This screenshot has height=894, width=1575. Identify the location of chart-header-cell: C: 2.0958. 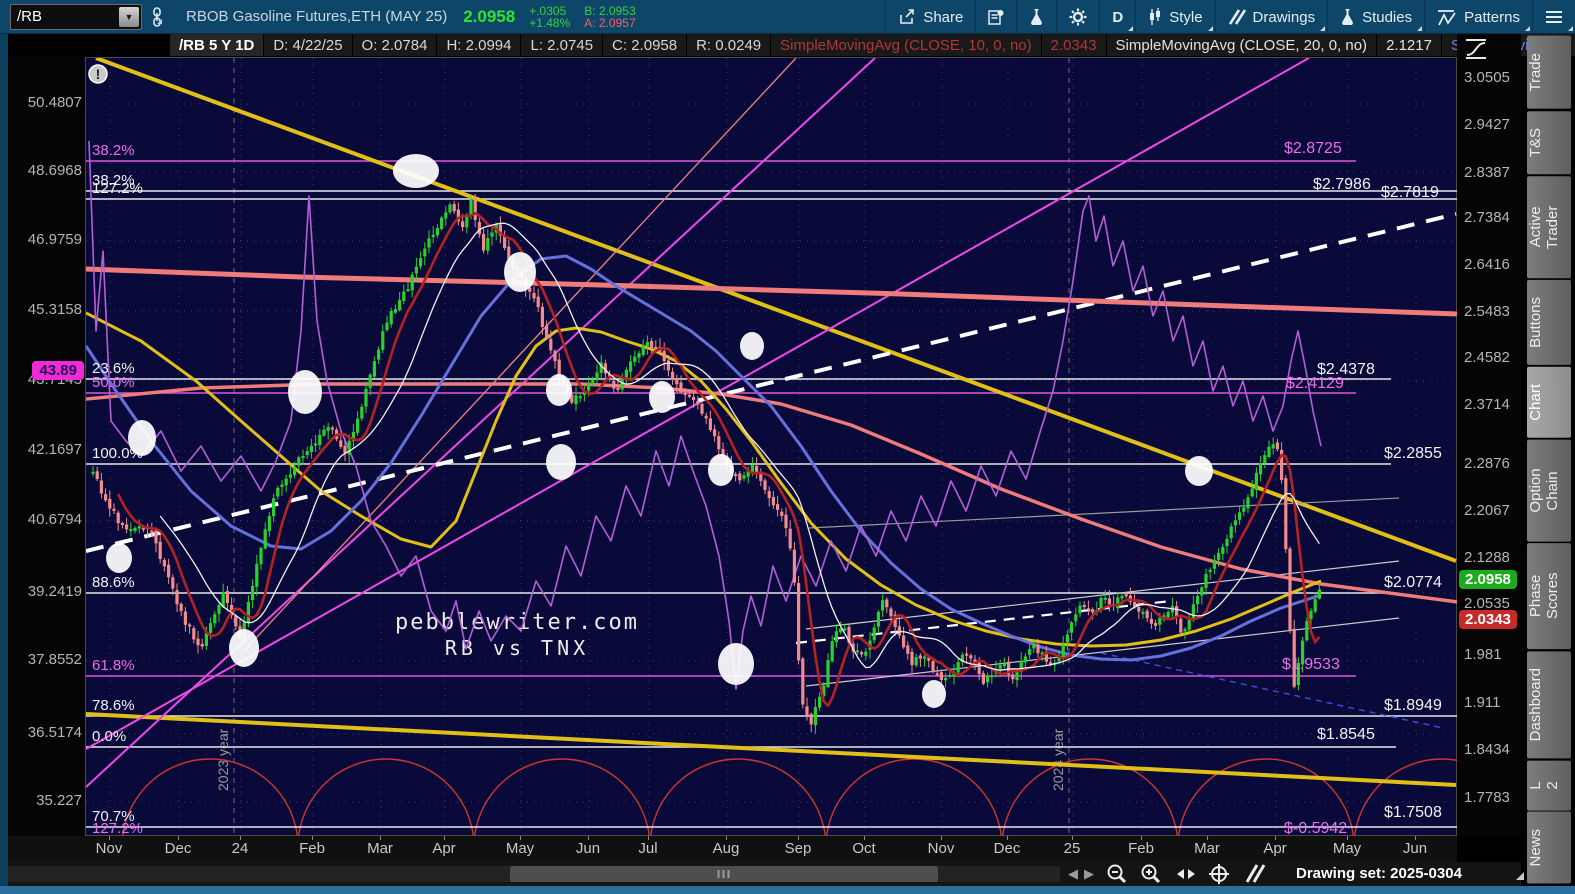
(645, 45).